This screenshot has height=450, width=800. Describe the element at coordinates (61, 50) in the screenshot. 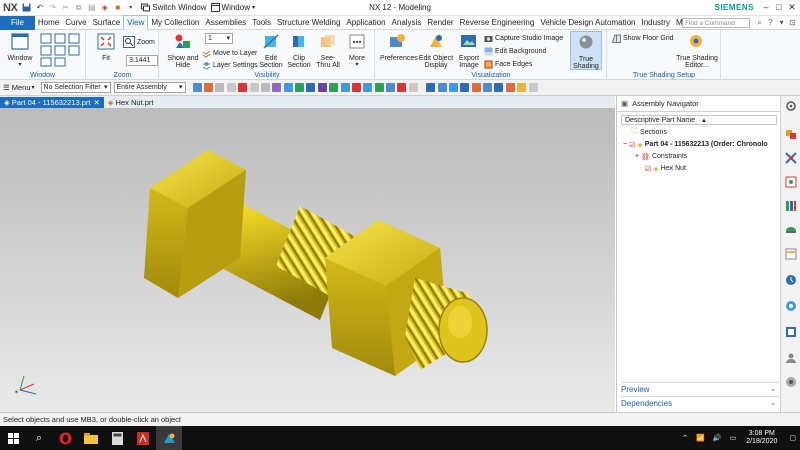

I see `window-layout-grid-icon` at that location.